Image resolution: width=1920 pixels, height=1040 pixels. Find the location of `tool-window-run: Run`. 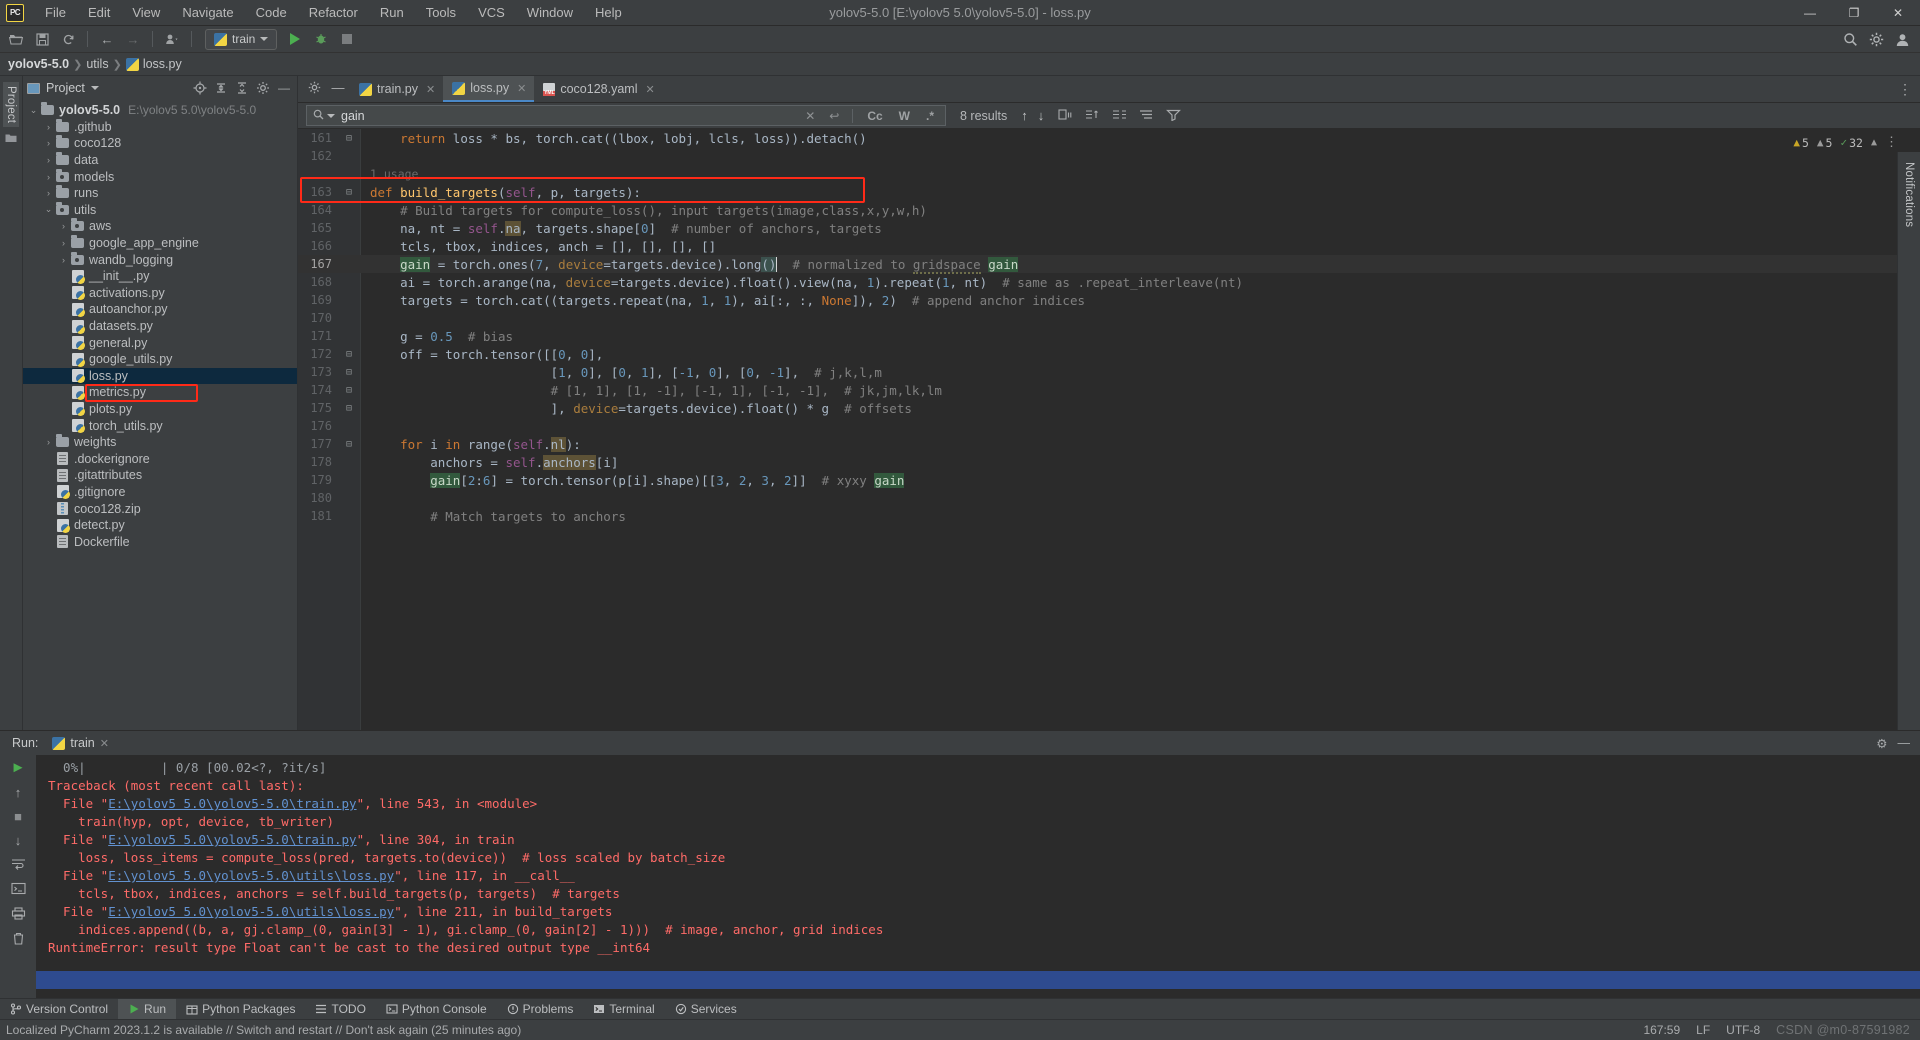

tool-window-run: Run is located at coordinates (147, 1009).